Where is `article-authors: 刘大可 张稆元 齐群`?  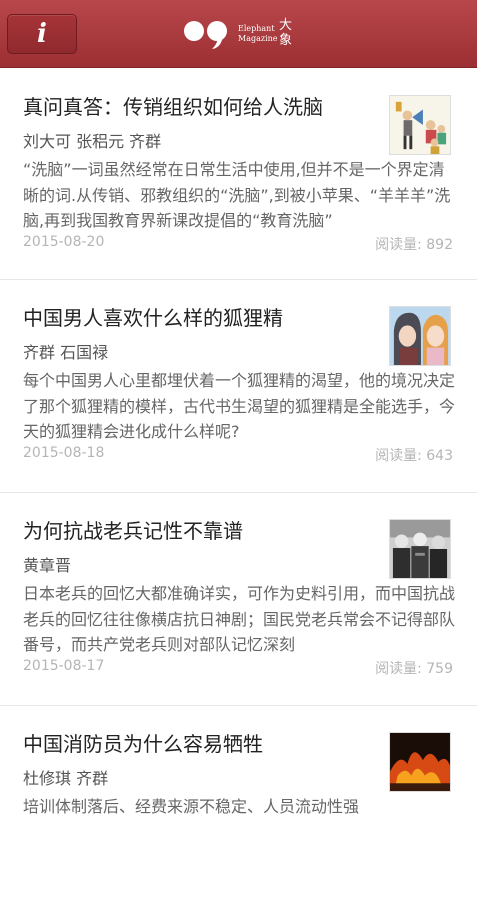 article-authors: 刘大可 张稆元 齐群 is located at coordinates (92, 141).